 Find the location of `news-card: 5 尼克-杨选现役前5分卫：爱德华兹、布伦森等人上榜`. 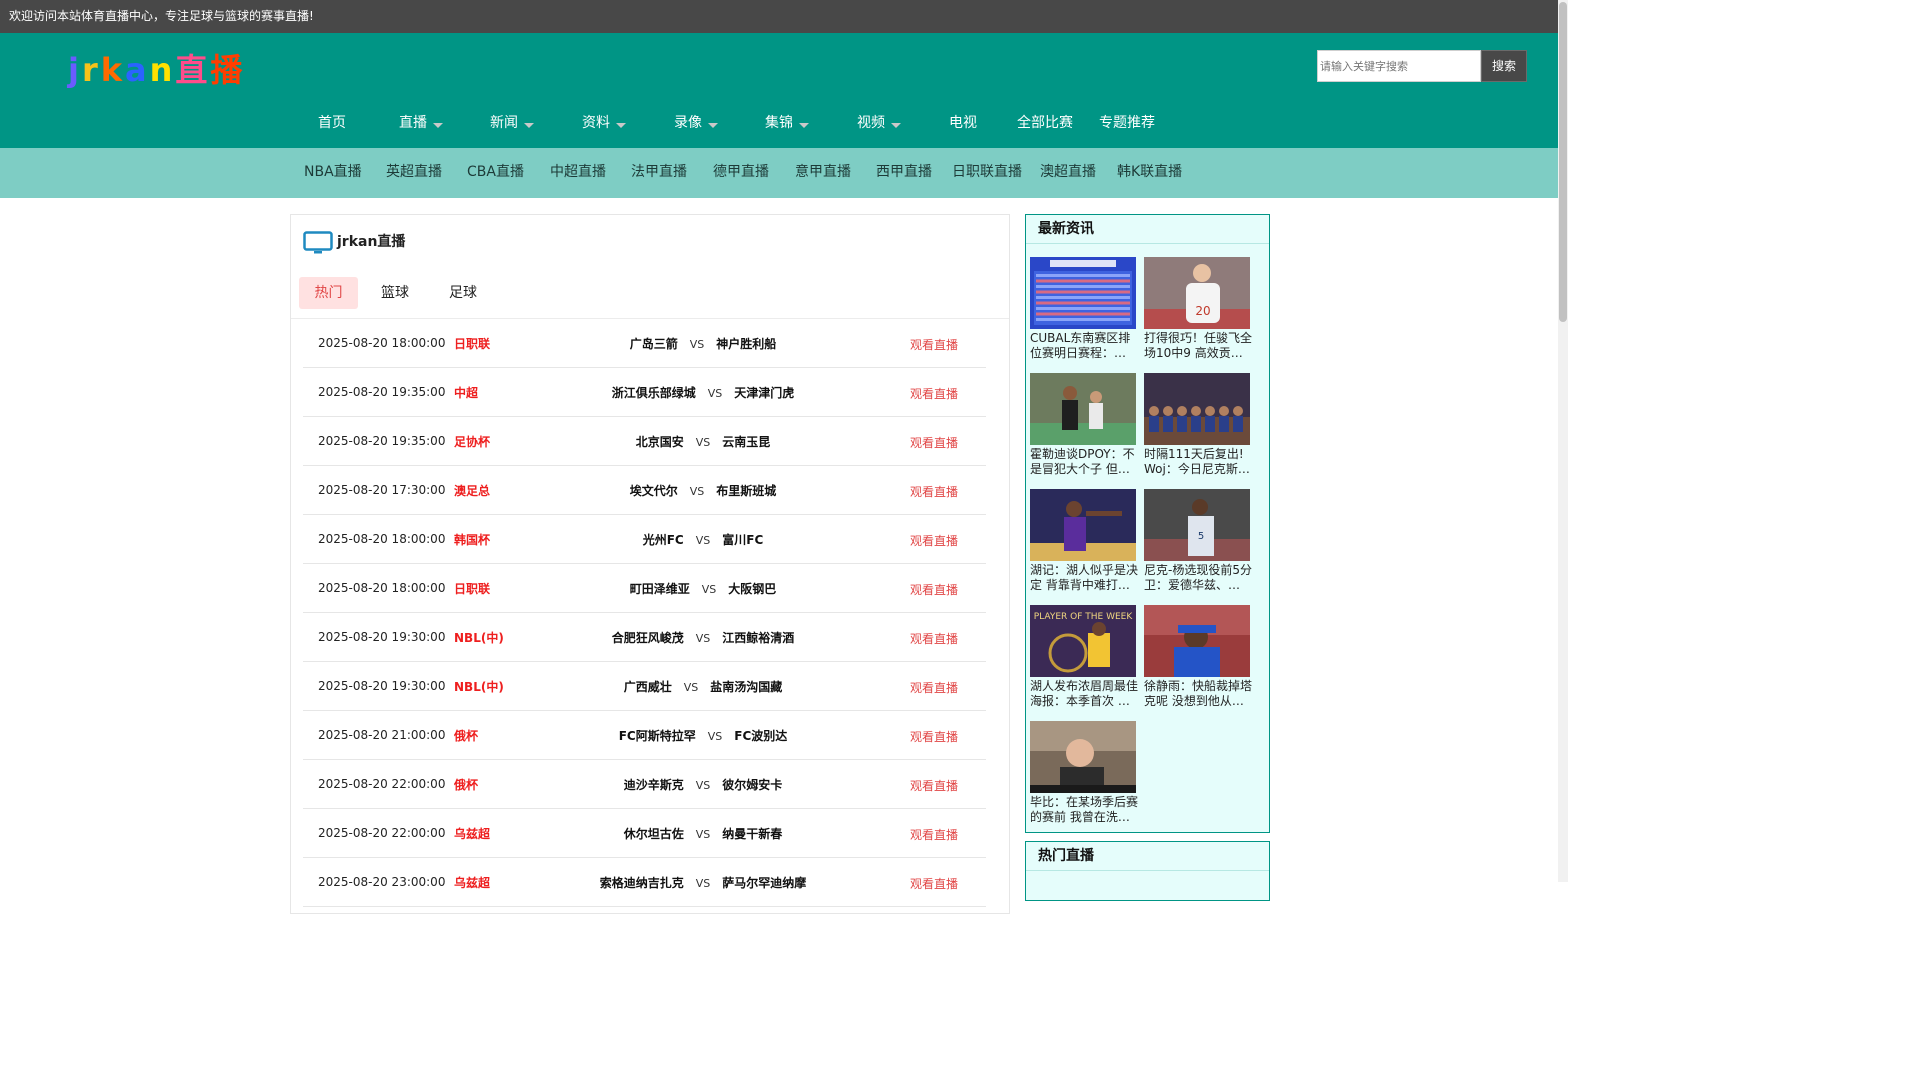

news-card: 5 尼克-杨选现役前5分卫：爱德华兹、布伦森等人上榜 is located at coordinates (1198, 541).